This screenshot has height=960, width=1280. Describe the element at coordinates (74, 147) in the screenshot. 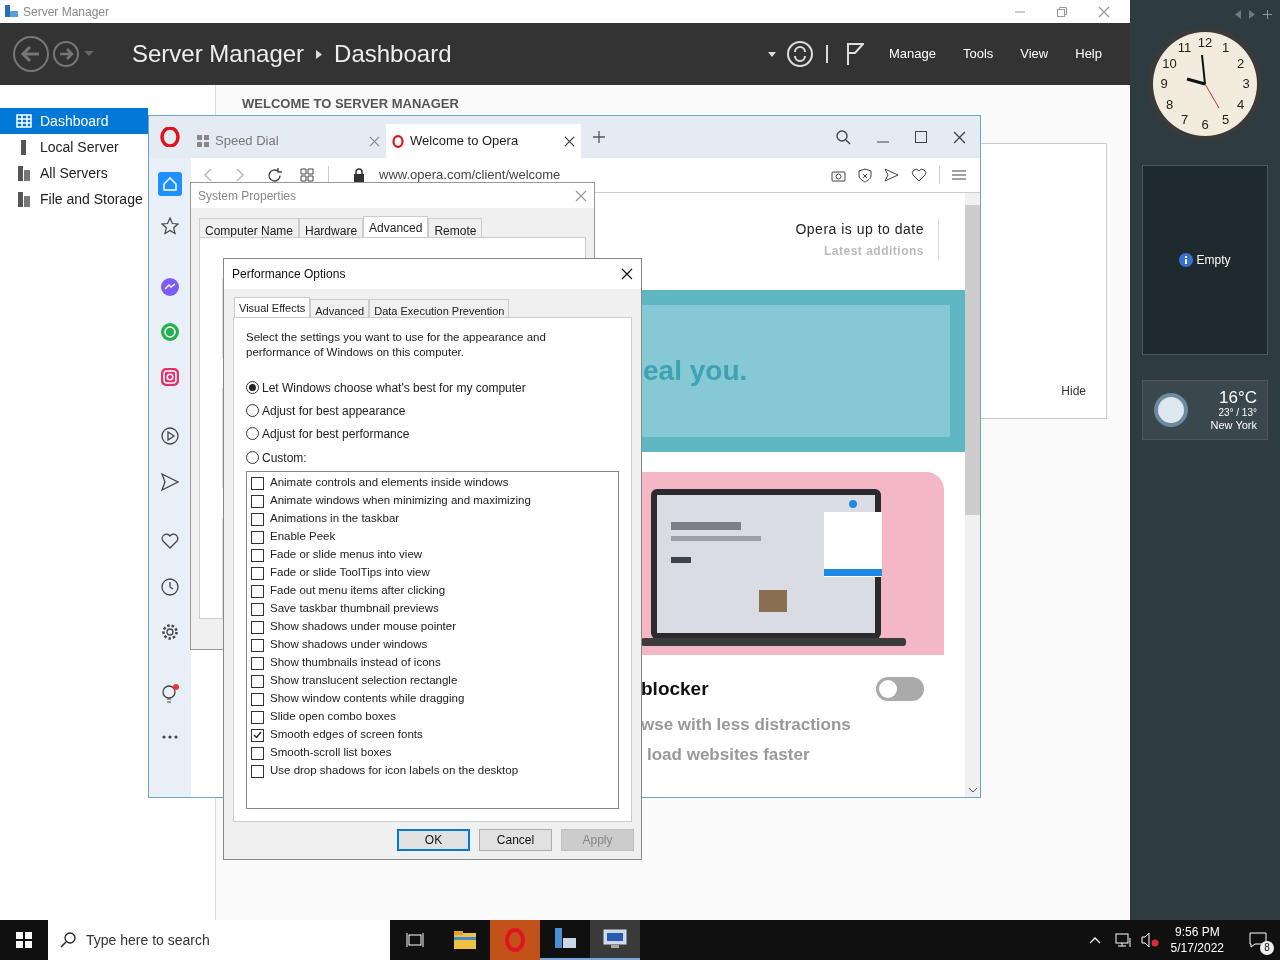

I see `sidebar-item: Local Server` at that location.